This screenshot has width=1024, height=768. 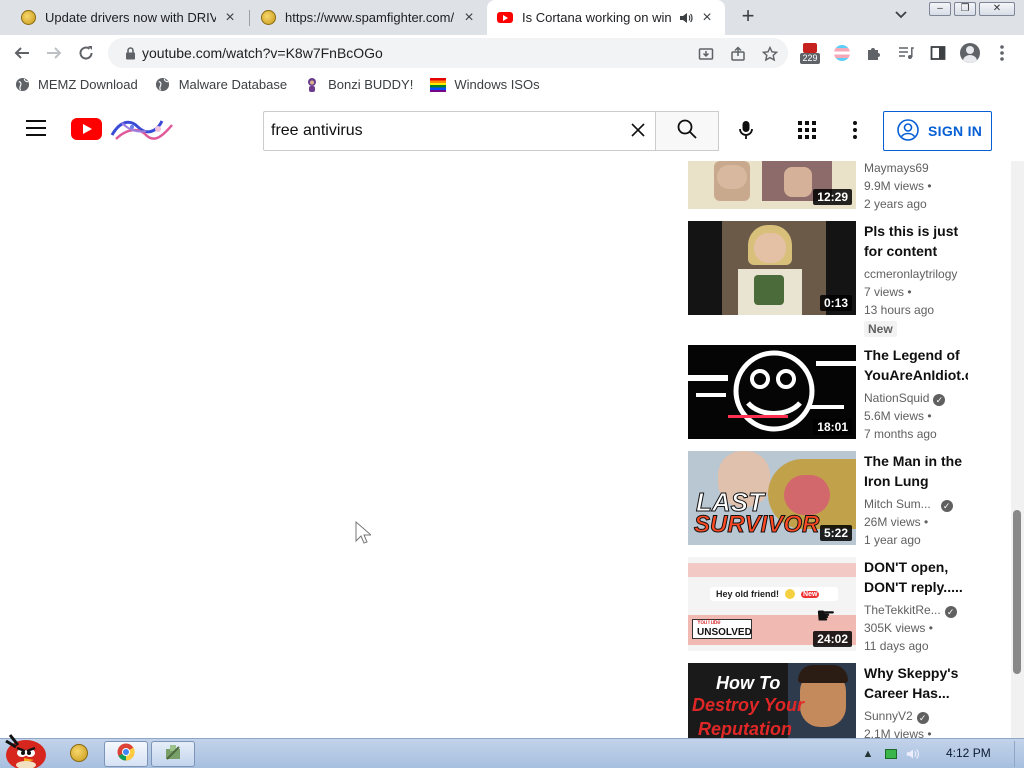 I want to click on related-video-card: 12:29 Maymays69 9.9M views • 2 years ago, so click(x=833, y=188).